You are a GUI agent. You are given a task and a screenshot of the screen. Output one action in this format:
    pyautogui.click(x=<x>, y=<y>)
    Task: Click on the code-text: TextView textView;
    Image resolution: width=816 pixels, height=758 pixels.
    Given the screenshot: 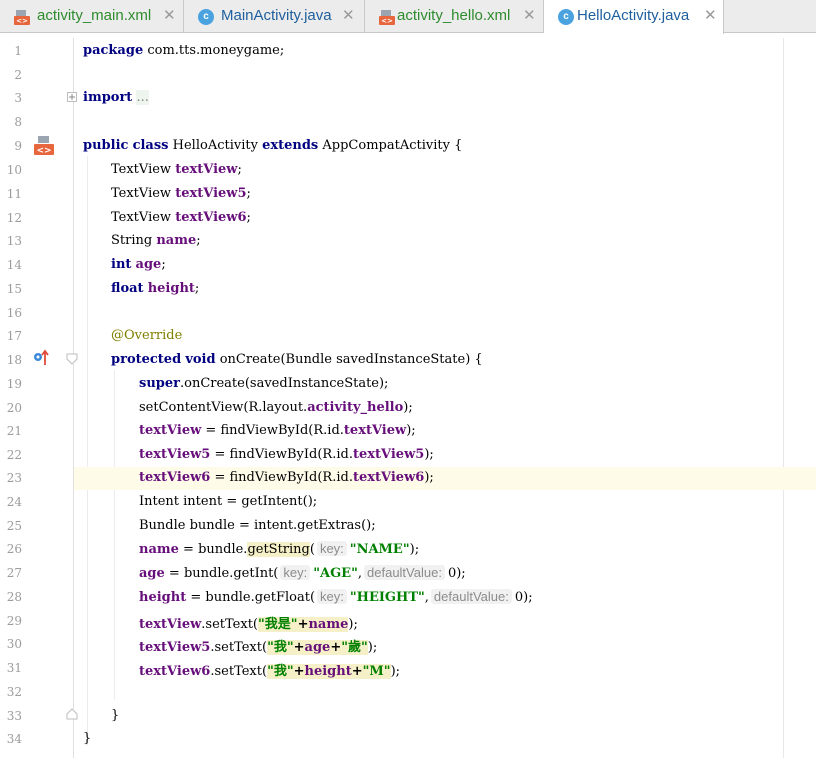 What is the action you would take?
    pyautogui.click(x=176, y=169)
    